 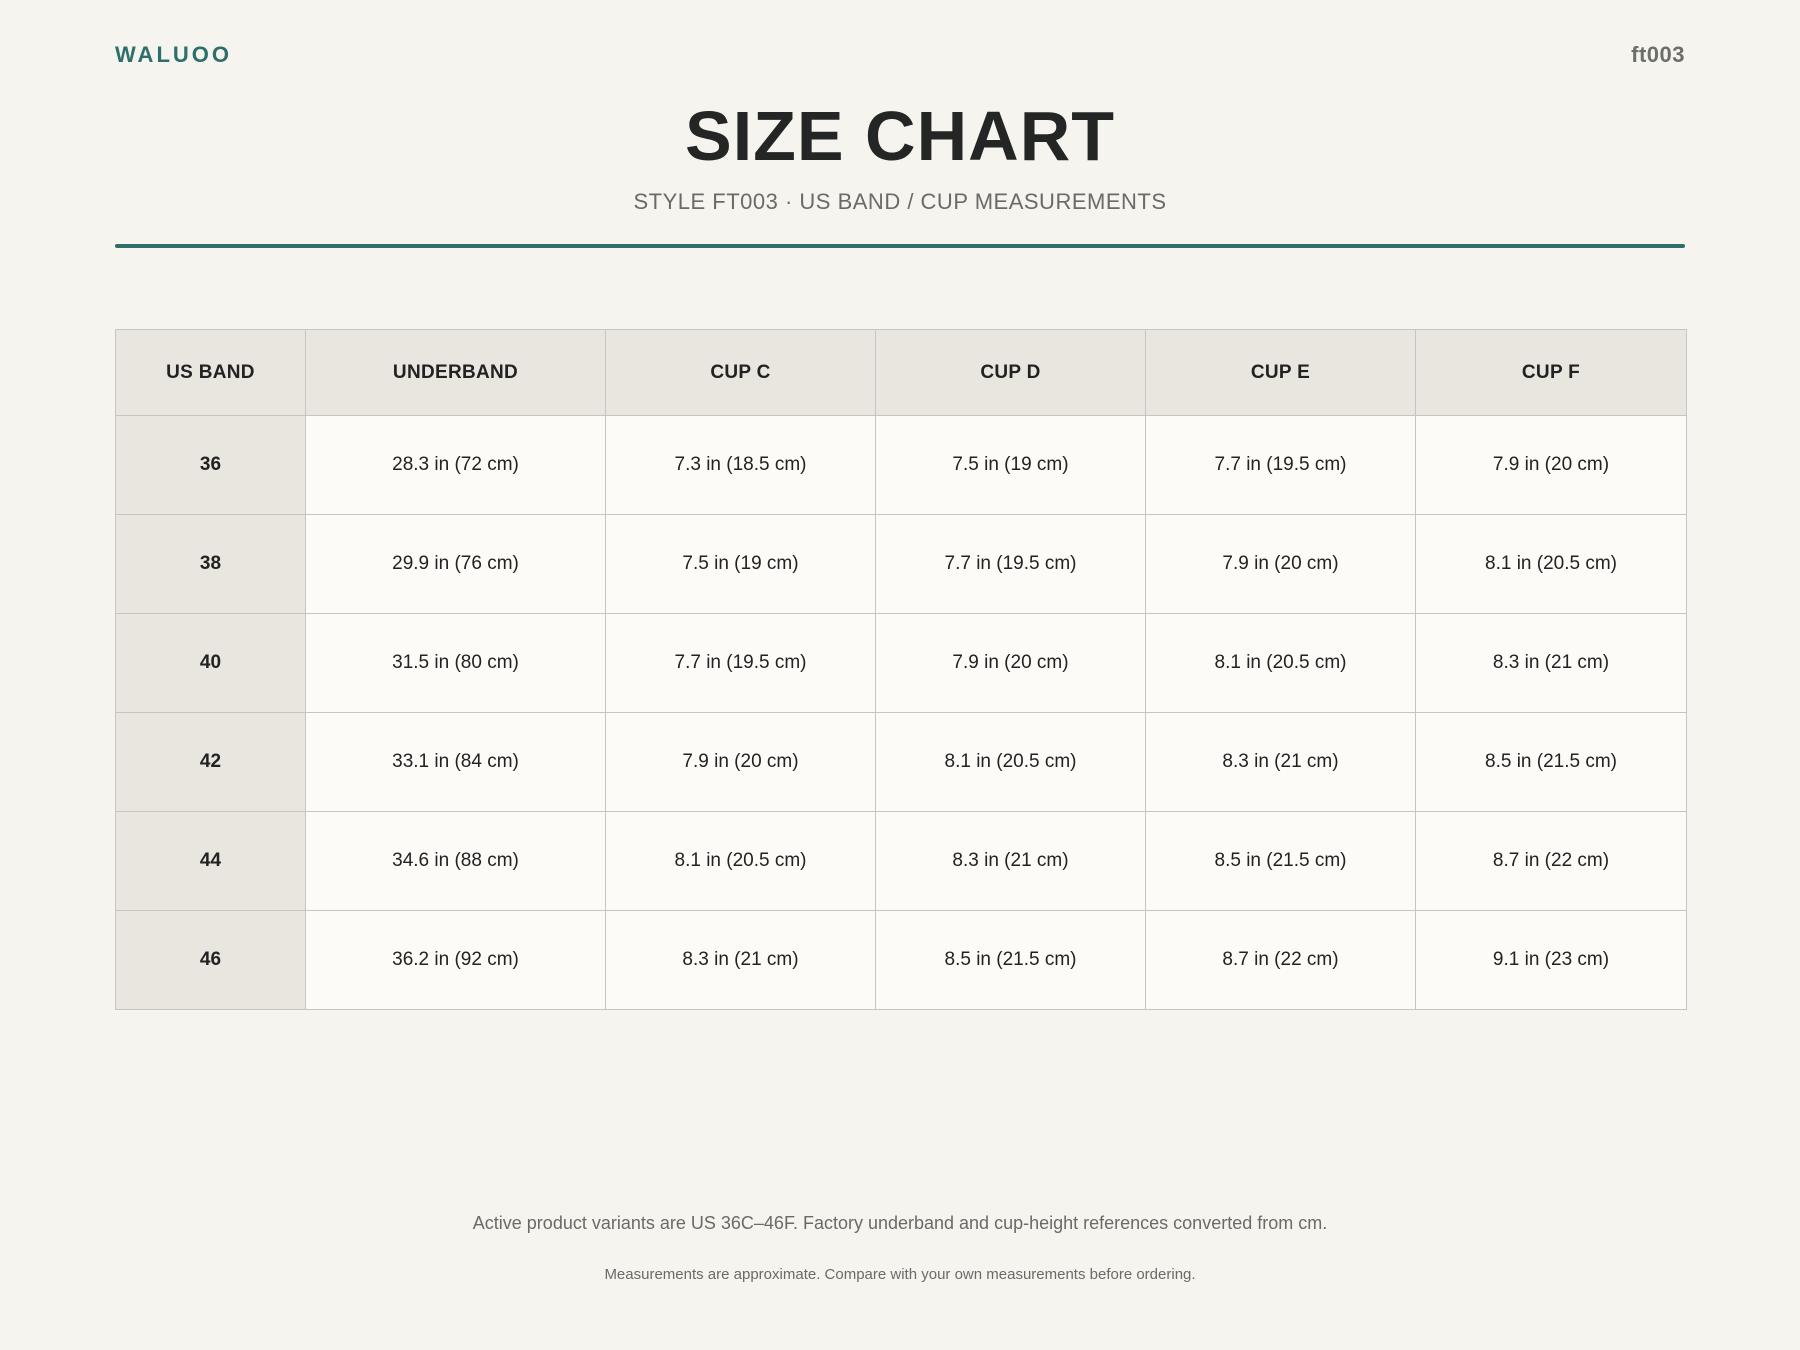 I want to click on column-header-cup-c: CUP C, so click(x=740, y=372).